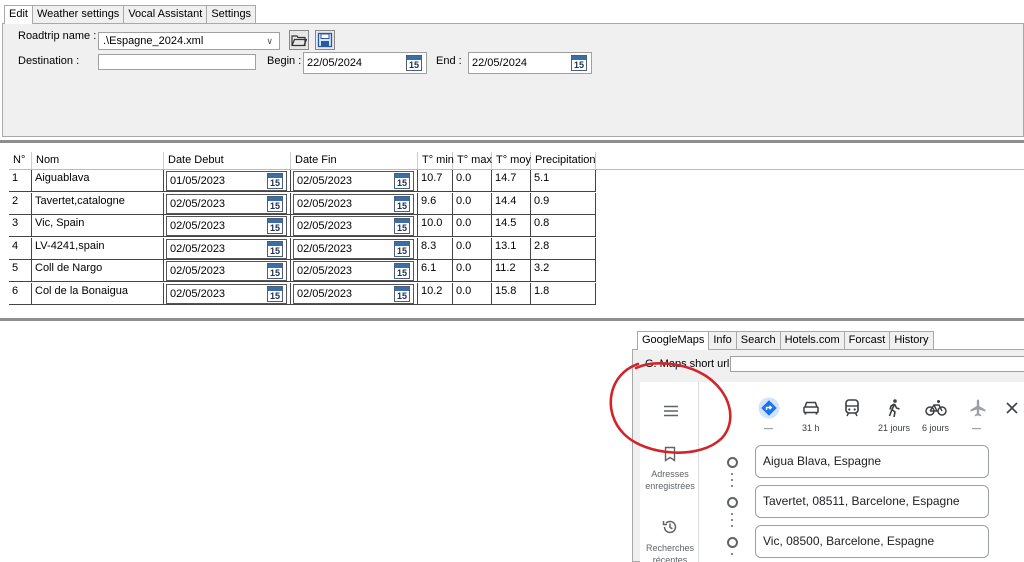 This screenshot has width=1024, height=562. What do you see at coordinates (530, 63) in the screenshot?
I see `end-date-picker: 22/05/2024 15` at bounding box center [530, 63].